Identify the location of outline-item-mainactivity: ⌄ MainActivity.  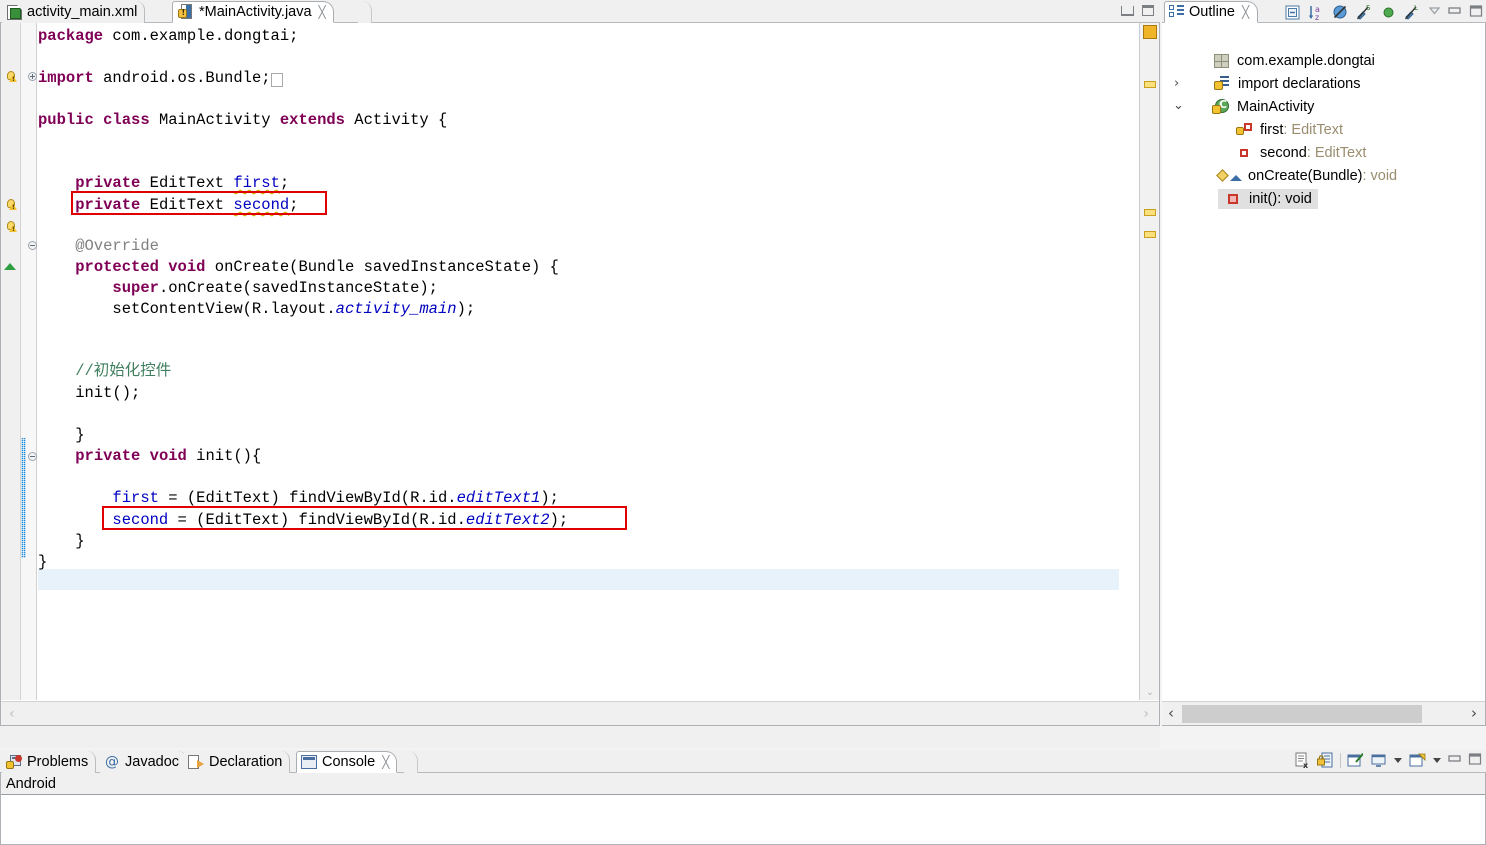
(1238, 106).